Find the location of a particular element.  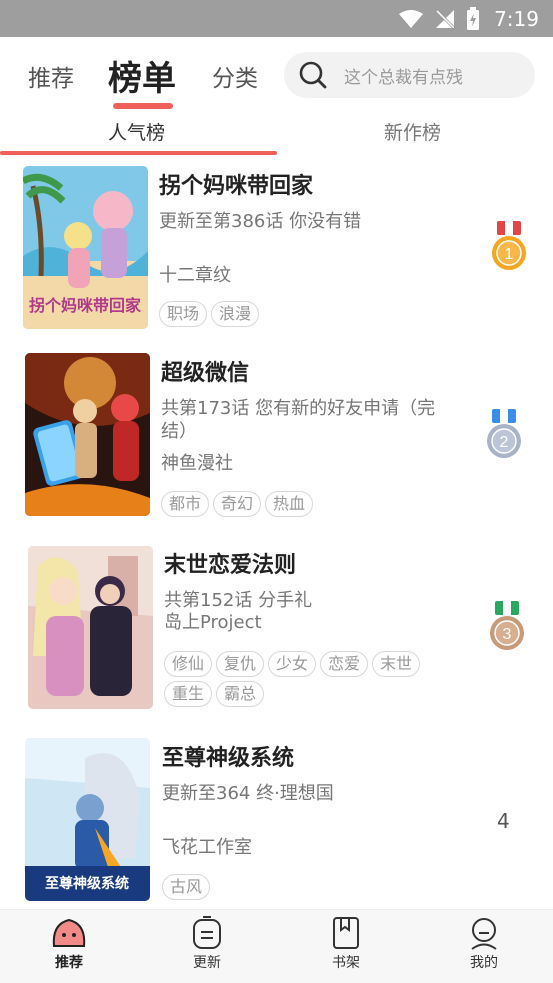

rank-number: 1 is located at coordinates (509, 254).